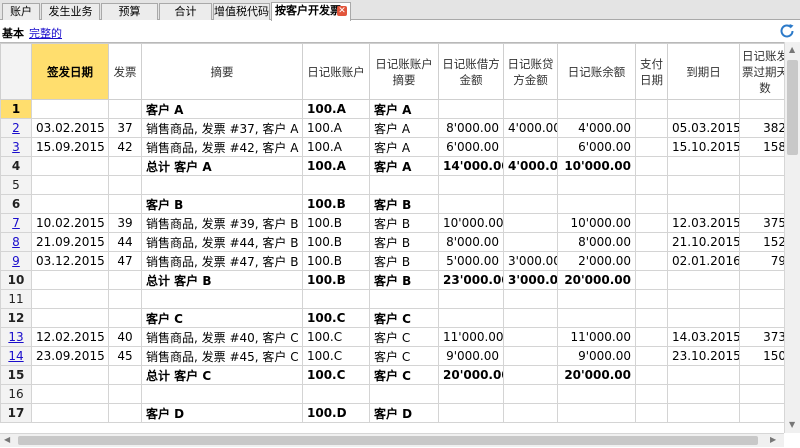  What do you see at coordinates (596, 337) in the screenshot?
I see `cell-balance: 11'000.00` at bounding box center [596, 337].